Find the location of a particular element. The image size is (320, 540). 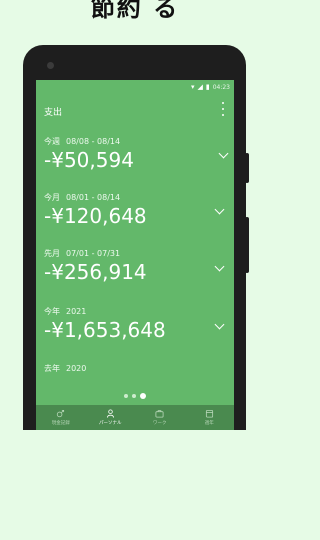

period-last-year: 去年 2020 is located at coordinates (134, 368).